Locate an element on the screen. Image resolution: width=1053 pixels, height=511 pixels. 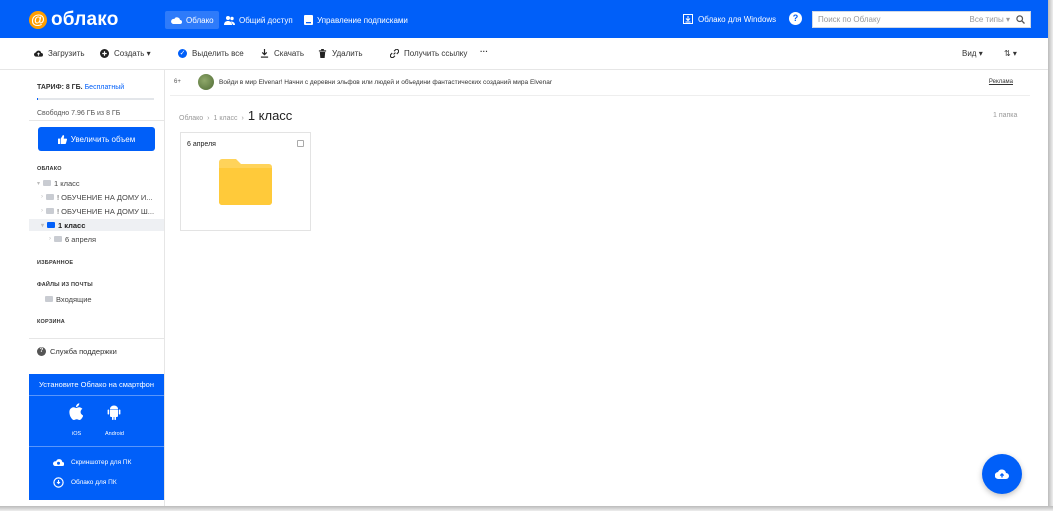
screenshoter-link: Скриншотер для ПК is located at coordinates (92, 462).